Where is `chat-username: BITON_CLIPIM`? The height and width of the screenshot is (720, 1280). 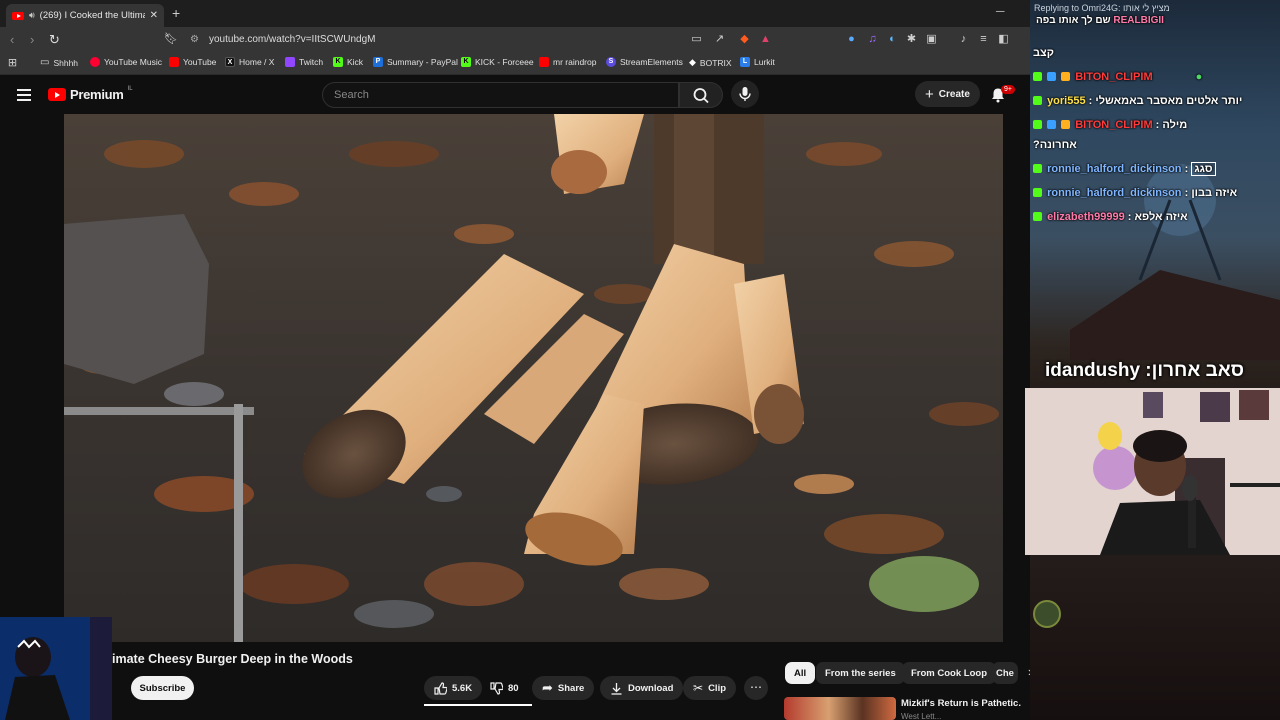 chat-username: BITON_CLIPIM is located at coordinates (1114, 125).